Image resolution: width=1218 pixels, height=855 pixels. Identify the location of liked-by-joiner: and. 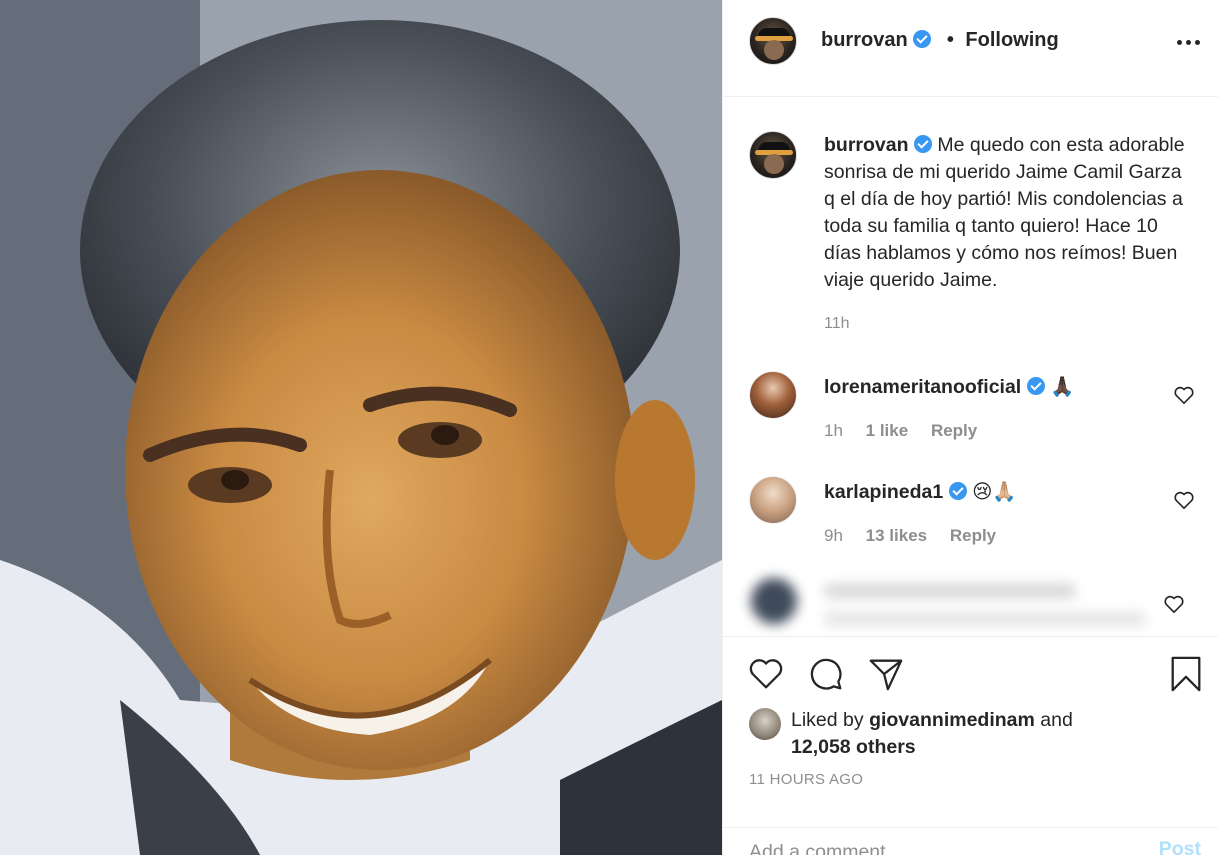
(1056, 720).